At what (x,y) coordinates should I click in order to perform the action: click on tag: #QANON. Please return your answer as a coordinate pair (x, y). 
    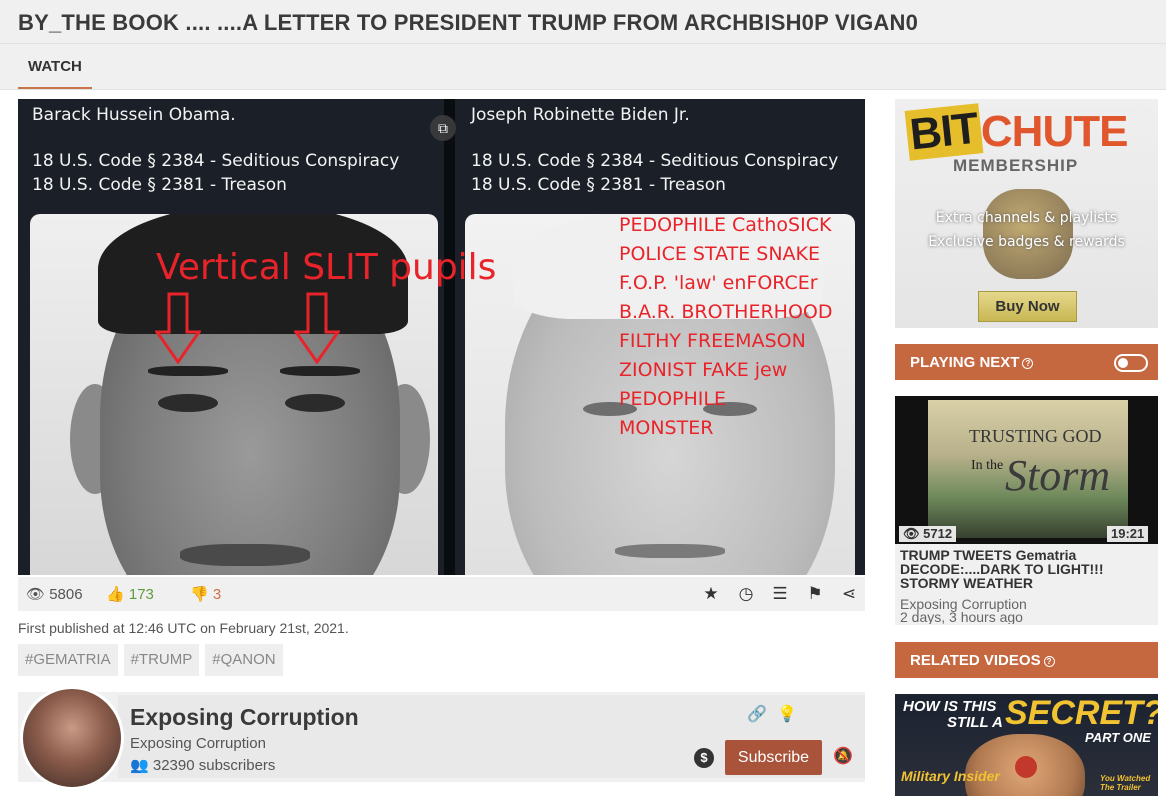
    Looking at the image, I should click on (244, 660).